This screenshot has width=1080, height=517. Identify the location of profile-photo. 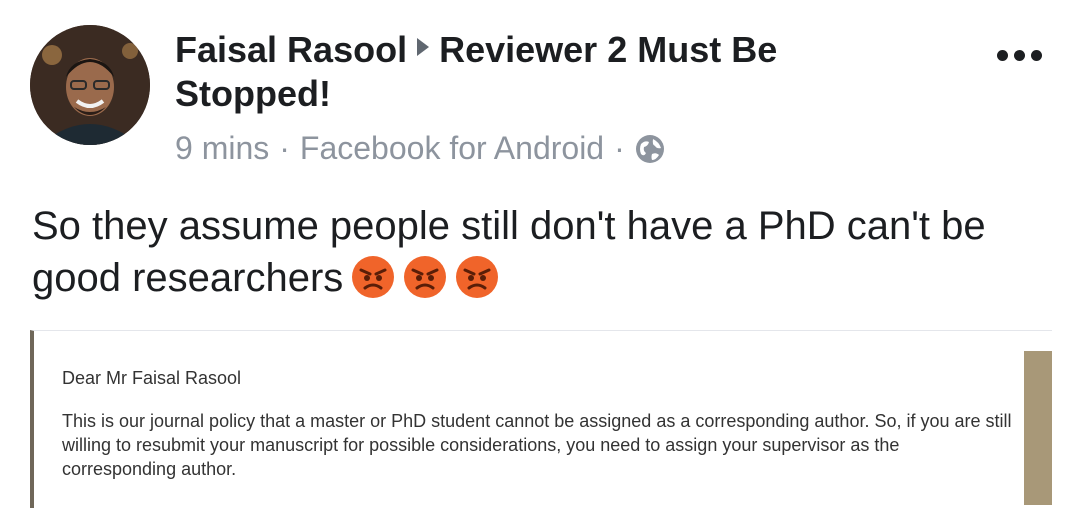
(90, 85).